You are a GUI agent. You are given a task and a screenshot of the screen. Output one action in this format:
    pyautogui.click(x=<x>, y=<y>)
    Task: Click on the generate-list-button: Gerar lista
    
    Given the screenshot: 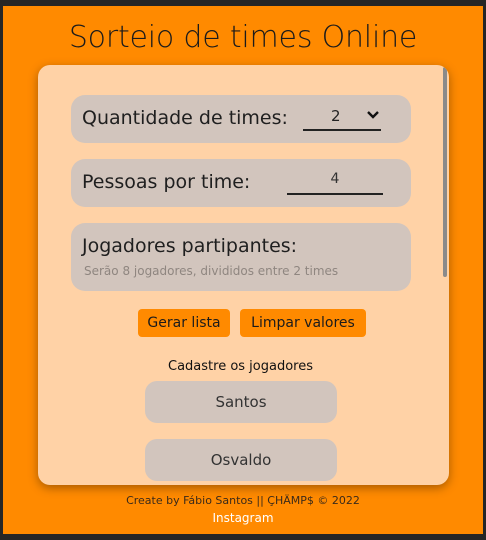 What is the action you would take?
    pyautogui.click(x=184, y=323)
    